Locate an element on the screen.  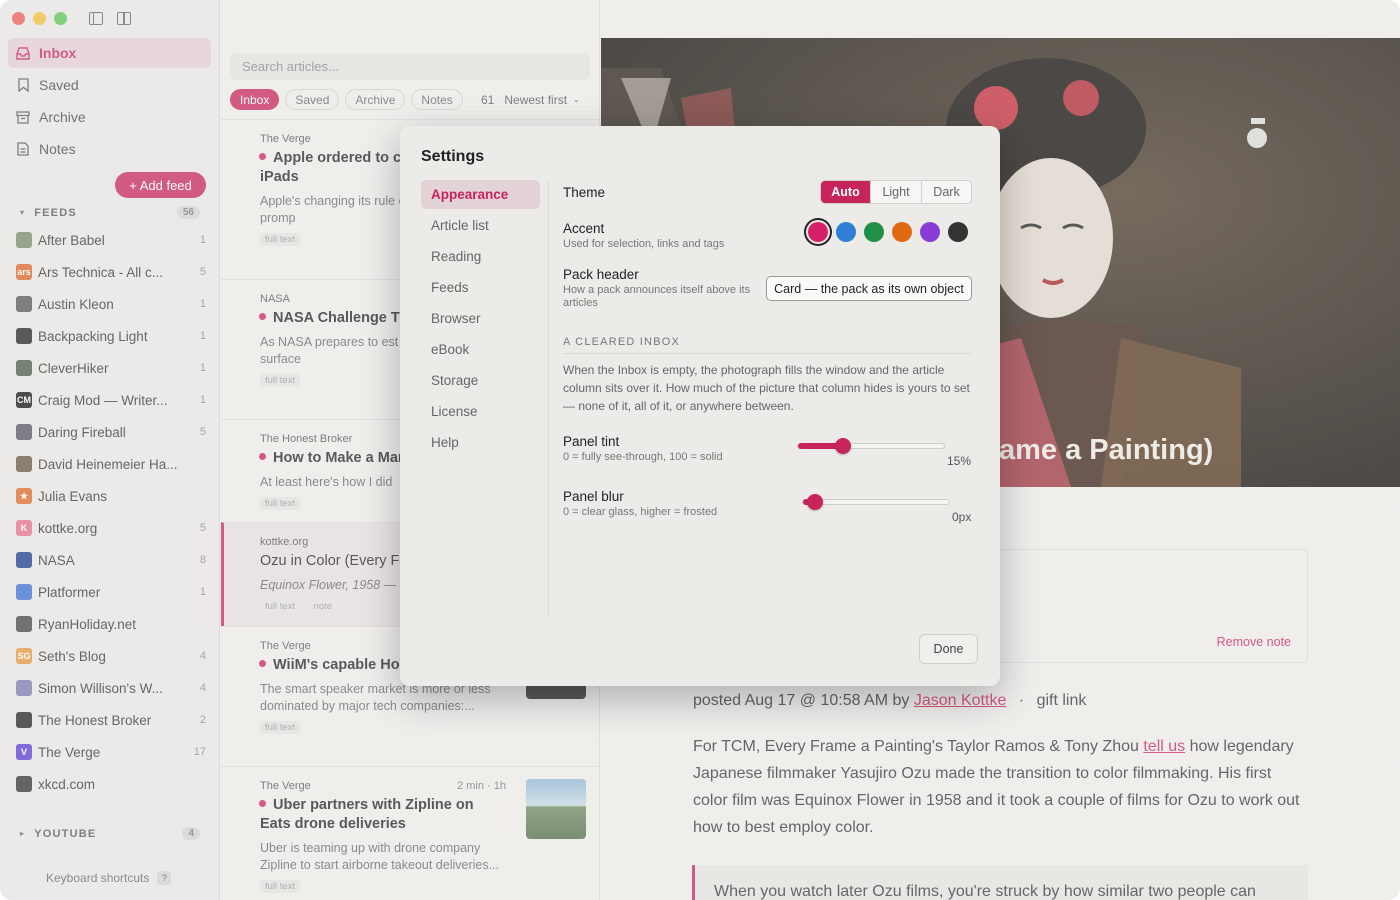
settings-divider is located at coordinates (548, 398).